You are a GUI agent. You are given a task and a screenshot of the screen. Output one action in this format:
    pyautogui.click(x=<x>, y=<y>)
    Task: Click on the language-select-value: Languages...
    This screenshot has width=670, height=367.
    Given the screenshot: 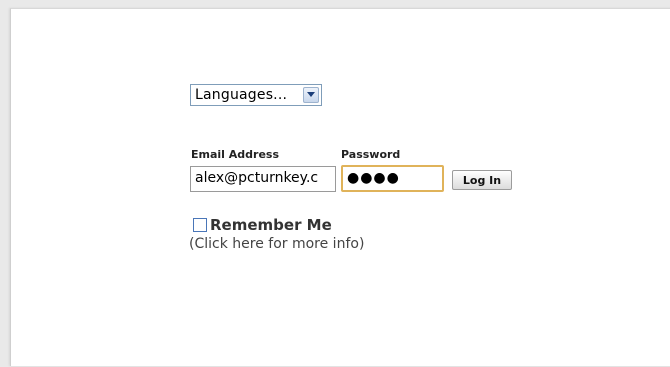 What is the action you would take?
    pyautogui.click(x=241, y=95)
    